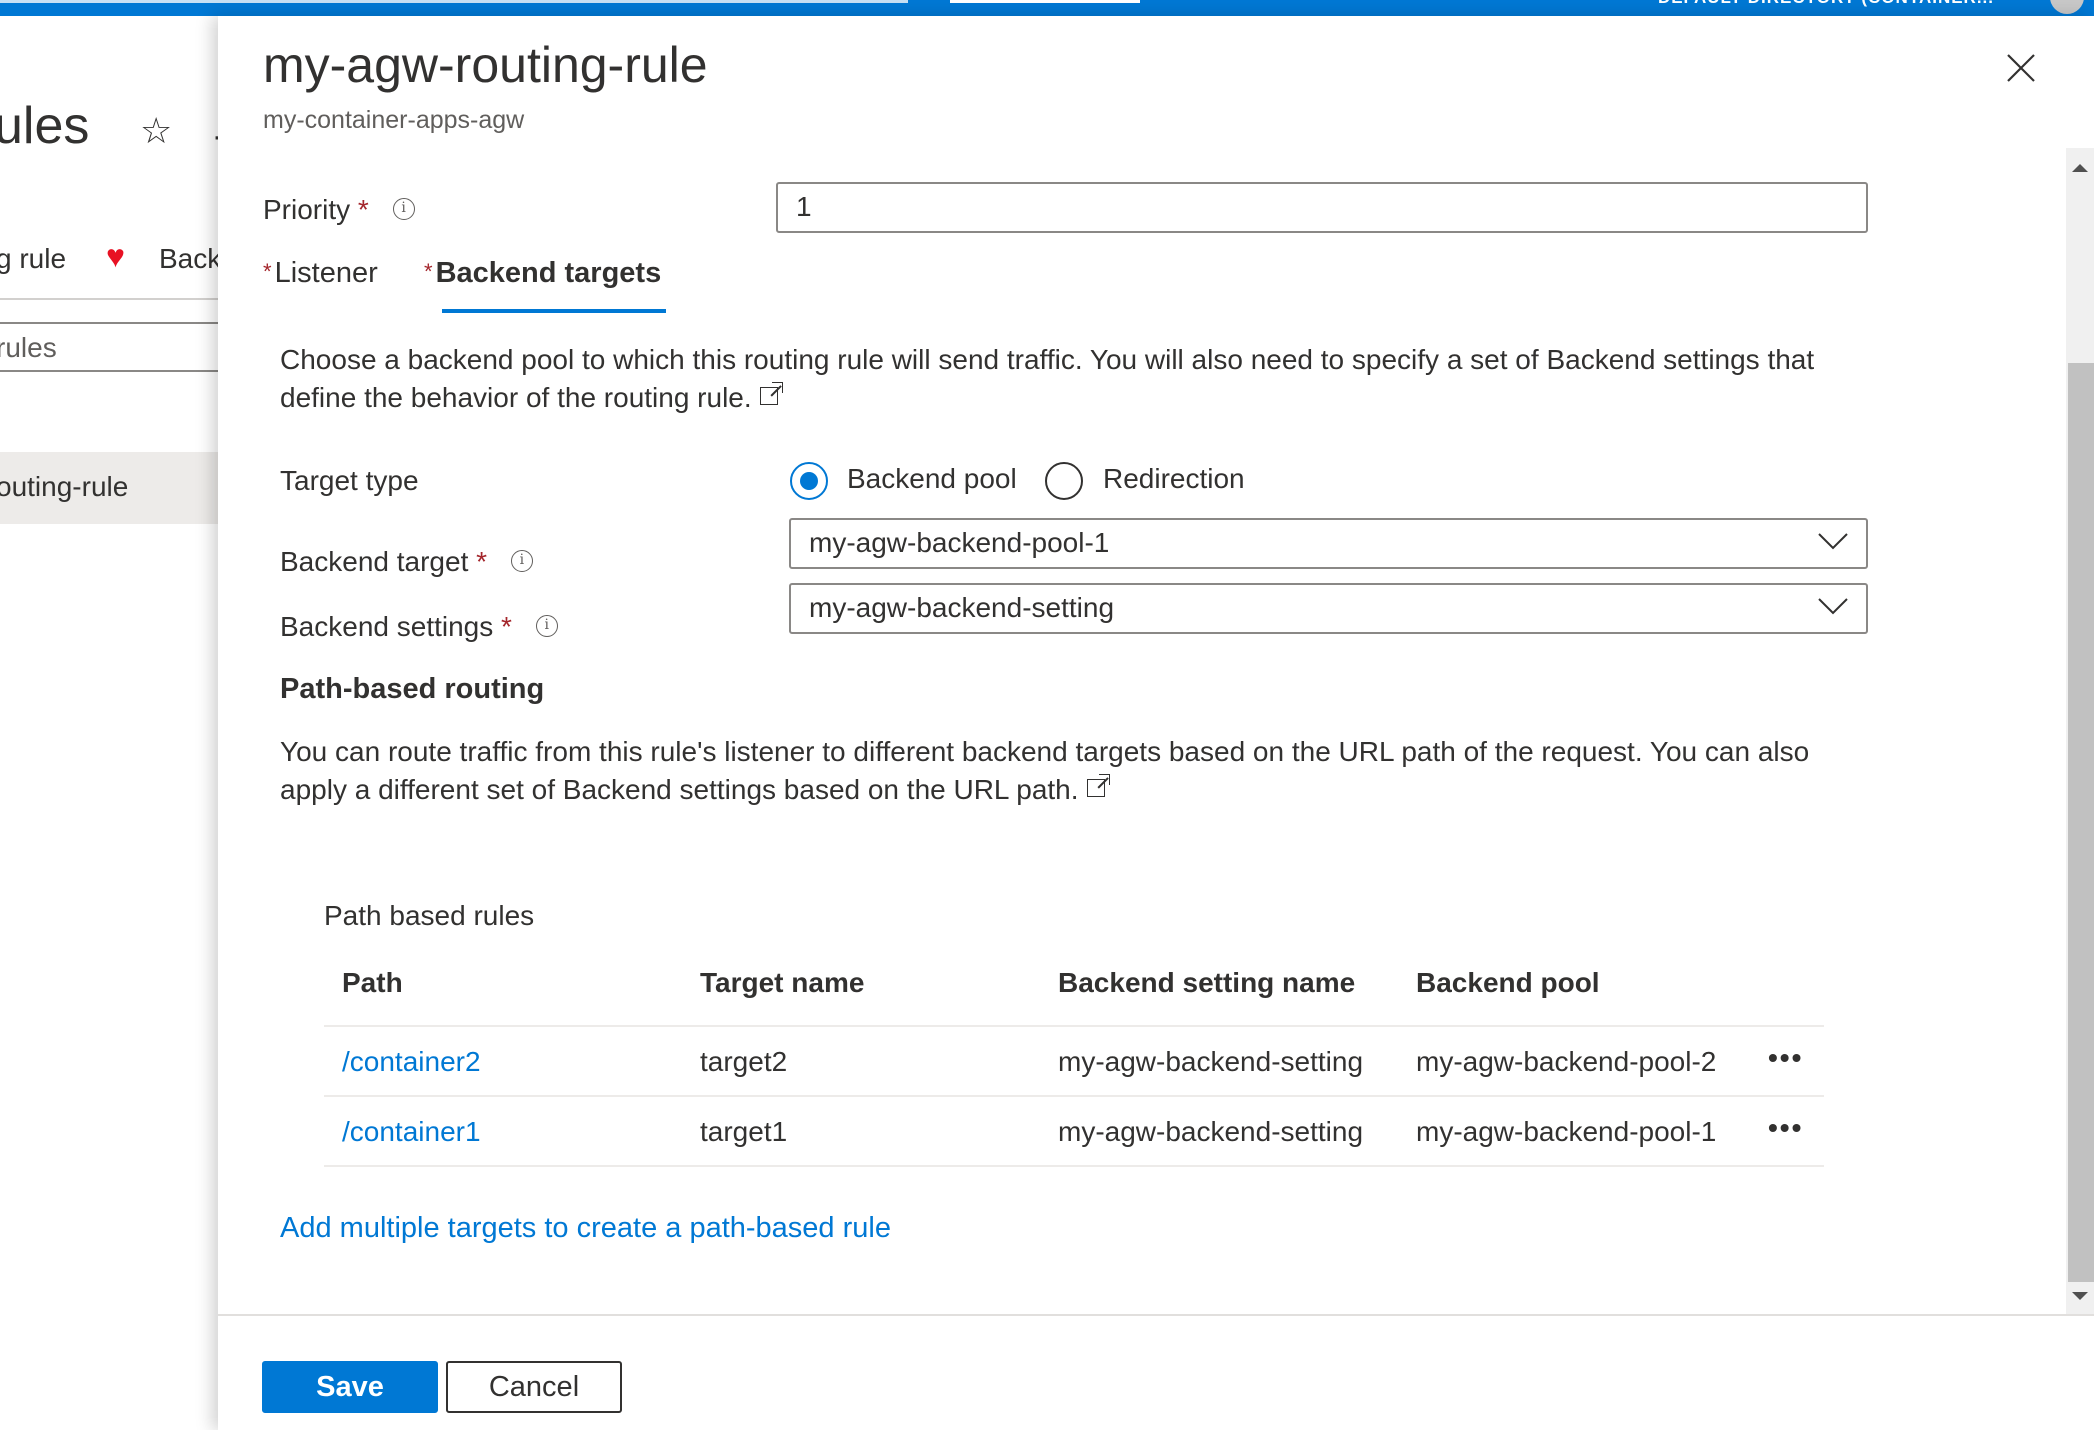 The width and height of the screenshot is (2094, 1430). I want to click on column-header-path: Path, so click(372, 982).